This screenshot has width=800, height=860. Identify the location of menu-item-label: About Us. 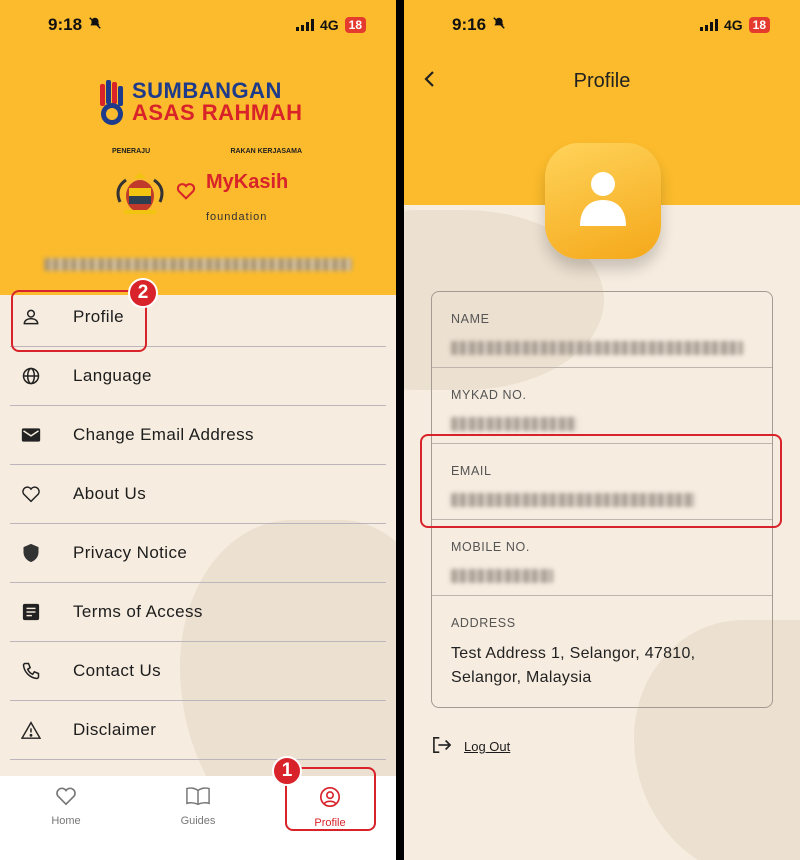
(110, 493).